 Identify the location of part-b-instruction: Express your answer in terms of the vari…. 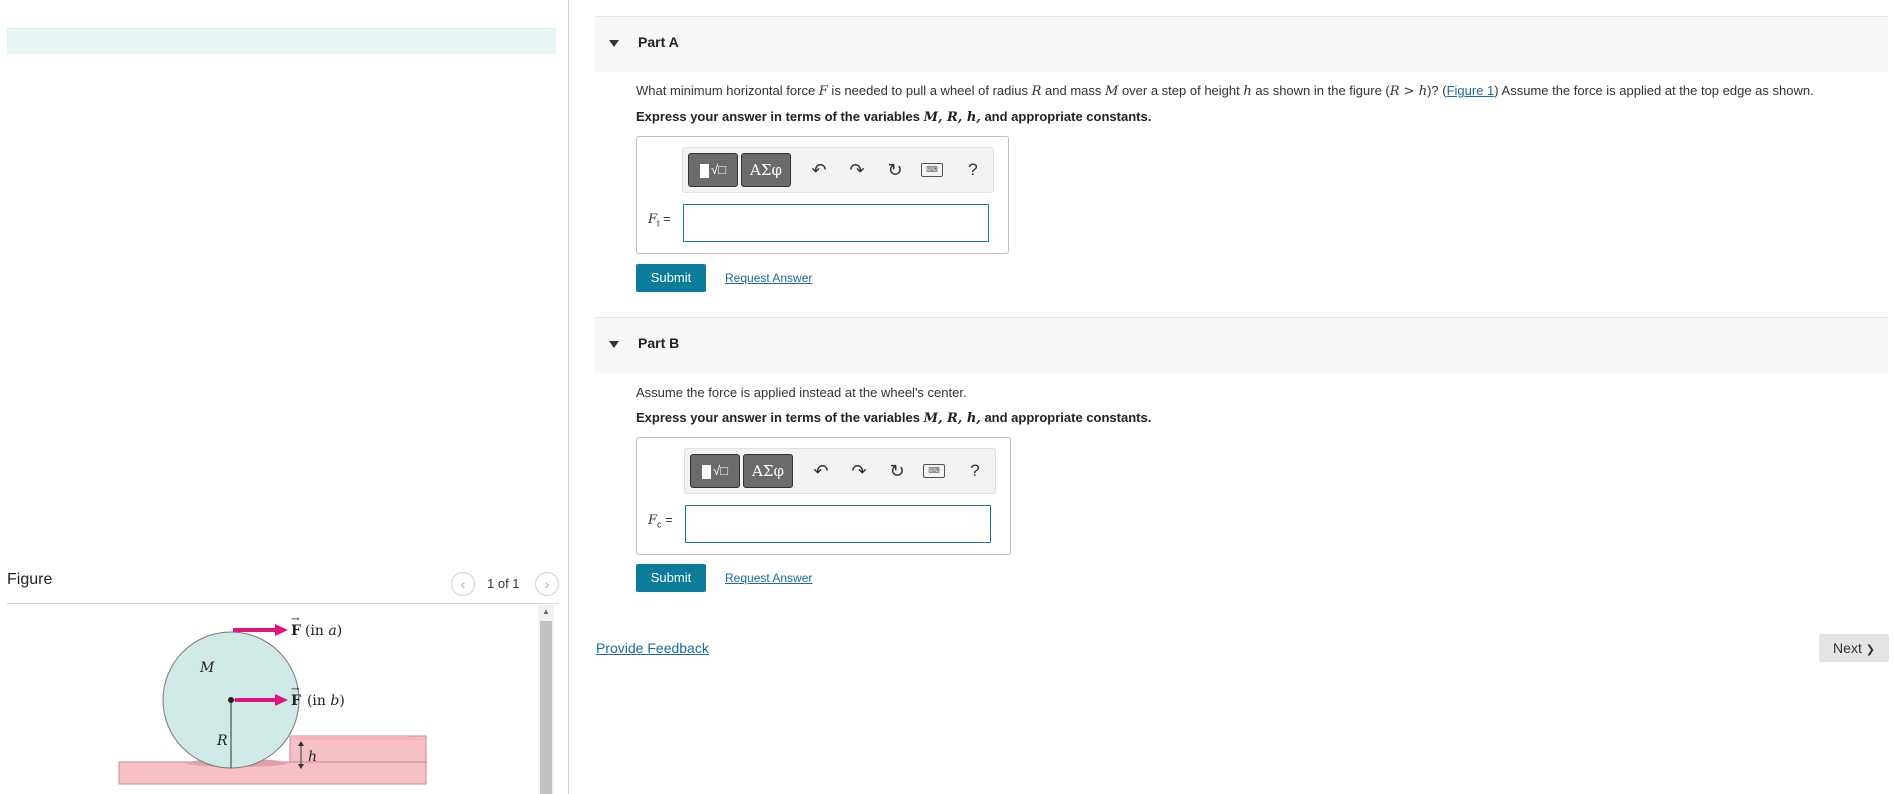
(894, 418).